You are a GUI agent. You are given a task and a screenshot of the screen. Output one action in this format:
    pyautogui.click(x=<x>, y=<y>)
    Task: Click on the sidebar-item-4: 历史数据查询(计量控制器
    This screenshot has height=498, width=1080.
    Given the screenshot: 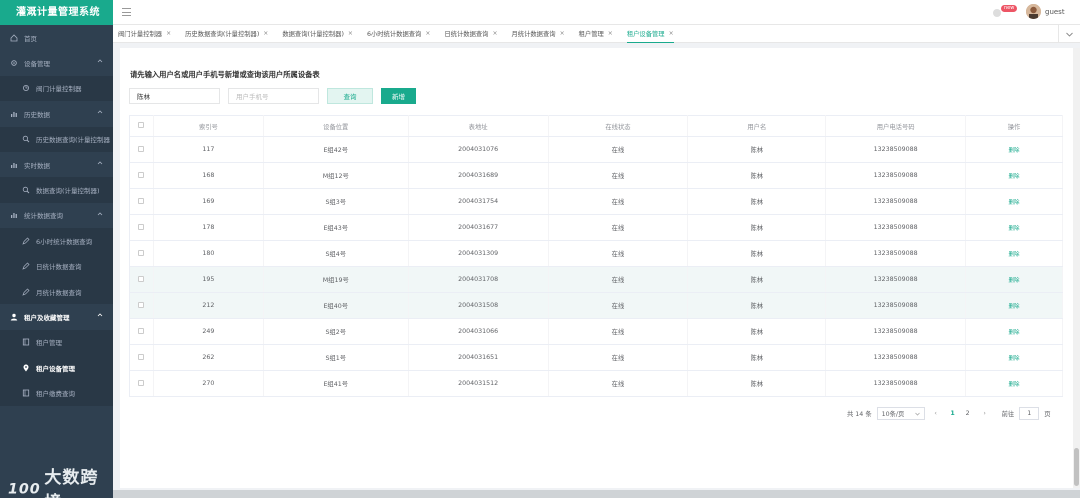 What is the action you would take?
    pyautogui.click(x=56, y=139)
    